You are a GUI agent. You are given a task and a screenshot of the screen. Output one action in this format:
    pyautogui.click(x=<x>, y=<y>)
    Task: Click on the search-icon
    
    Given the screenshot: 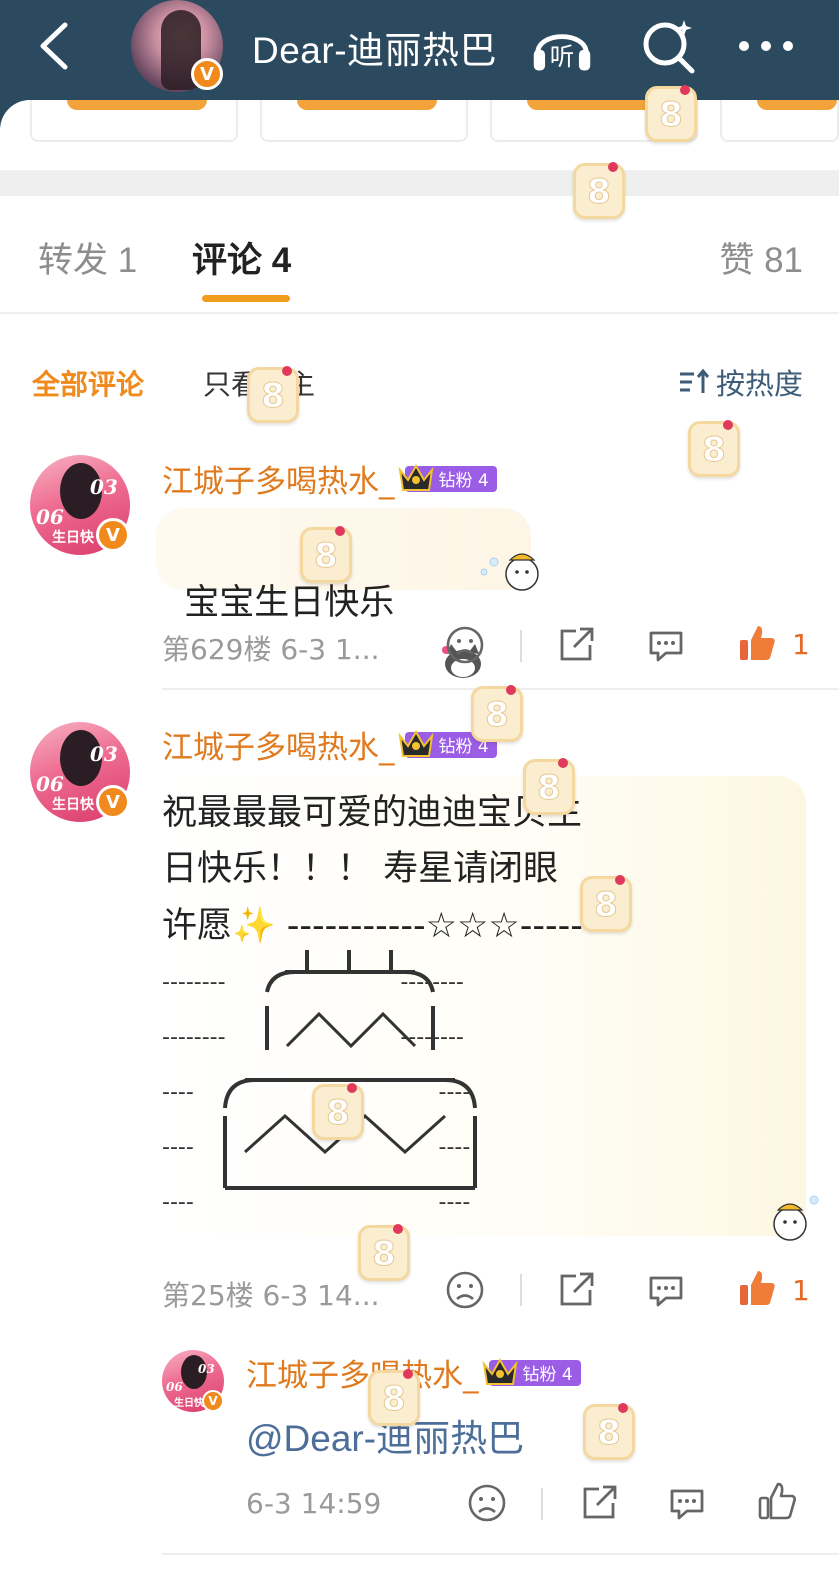 What is the action you would take?
    pyautogui.click(x=669, y=47)
    